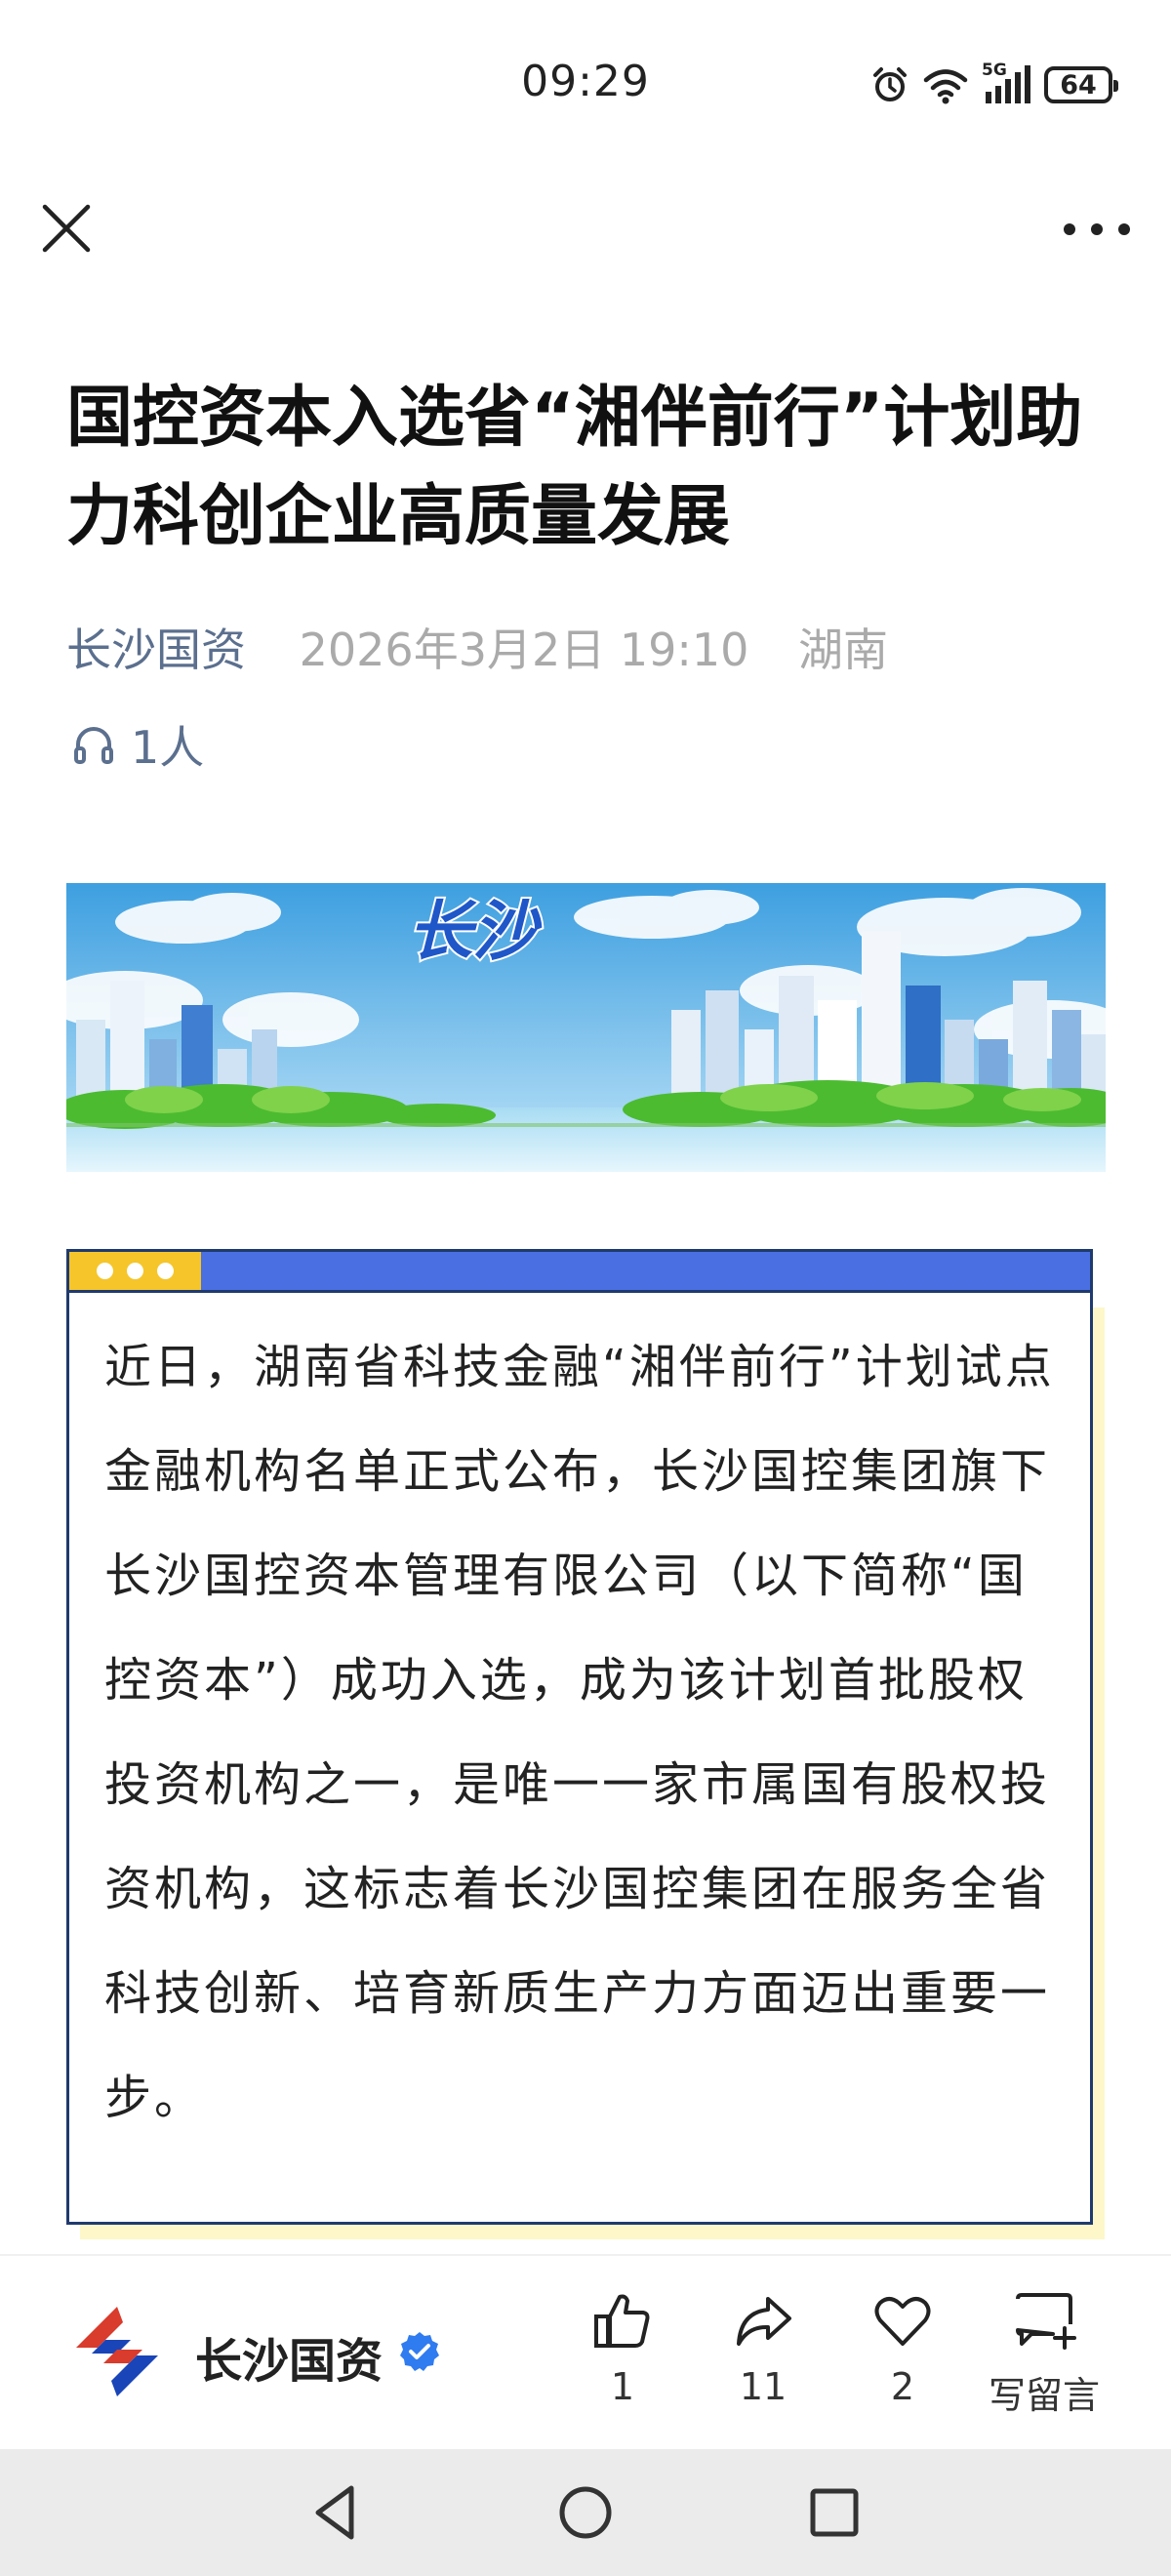 The width and height of the screenshot is (1171, 2576). I want to click on like-button: 1, so click(622, 2348).